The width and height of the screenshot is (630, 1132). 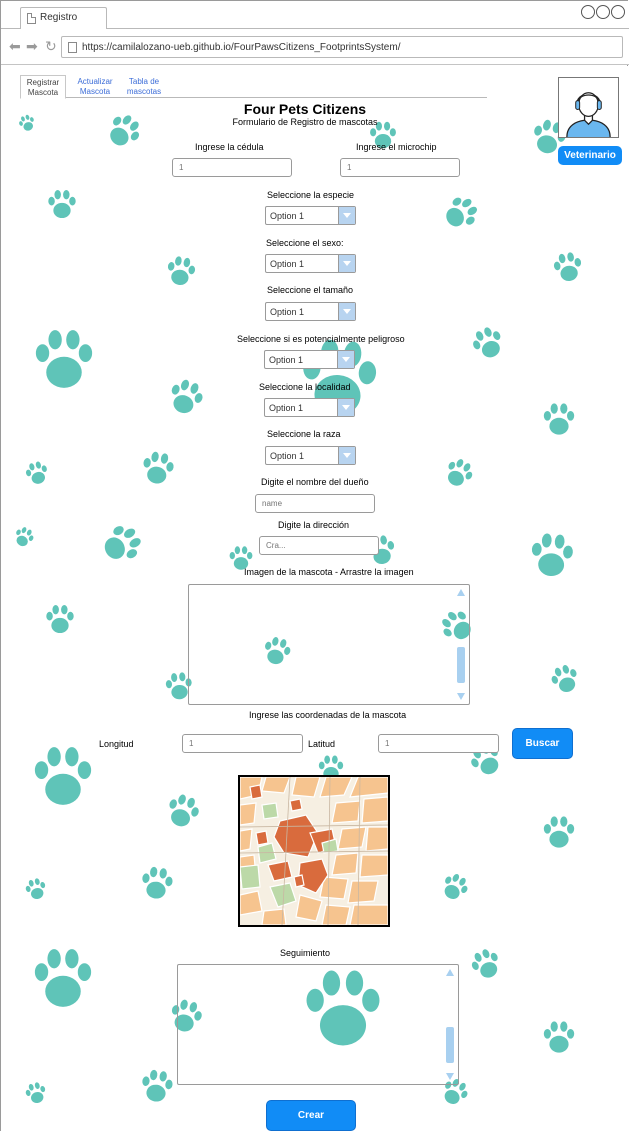 What do you see at coordinates (232, 167) in the screenshot?
I see `cedula-input` at bounding box center [232, 167].